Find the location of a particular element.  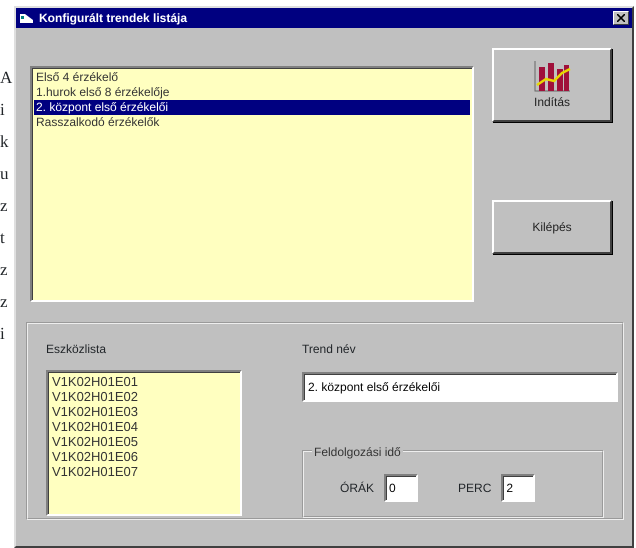

margin-text: A is located at coordinates (6, 77).